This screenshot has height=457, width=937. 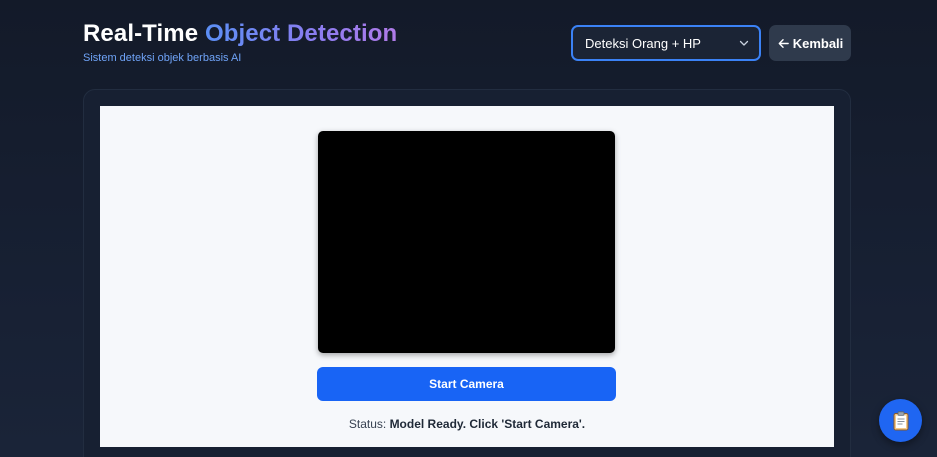 I want to click on arrow-left-icon, so click(x=783, y=43).